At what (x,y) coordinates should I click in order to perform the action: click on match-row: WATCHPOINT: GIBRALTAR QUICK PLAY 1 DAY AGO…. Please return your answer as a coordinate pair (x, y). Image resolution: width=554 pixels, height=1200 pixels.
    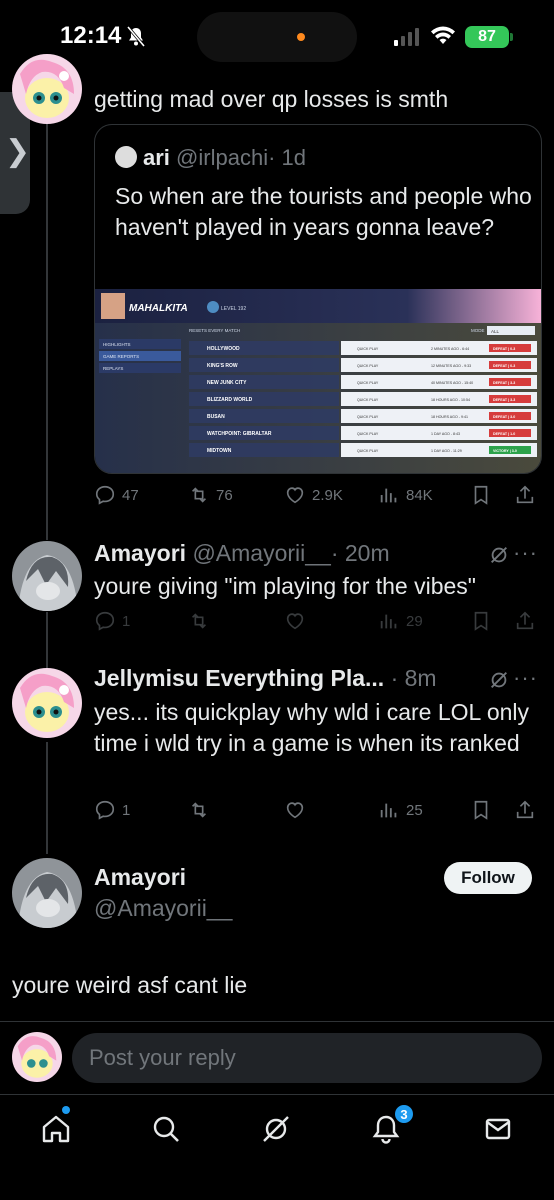
    Looking at the image, I should click on (363, 433).